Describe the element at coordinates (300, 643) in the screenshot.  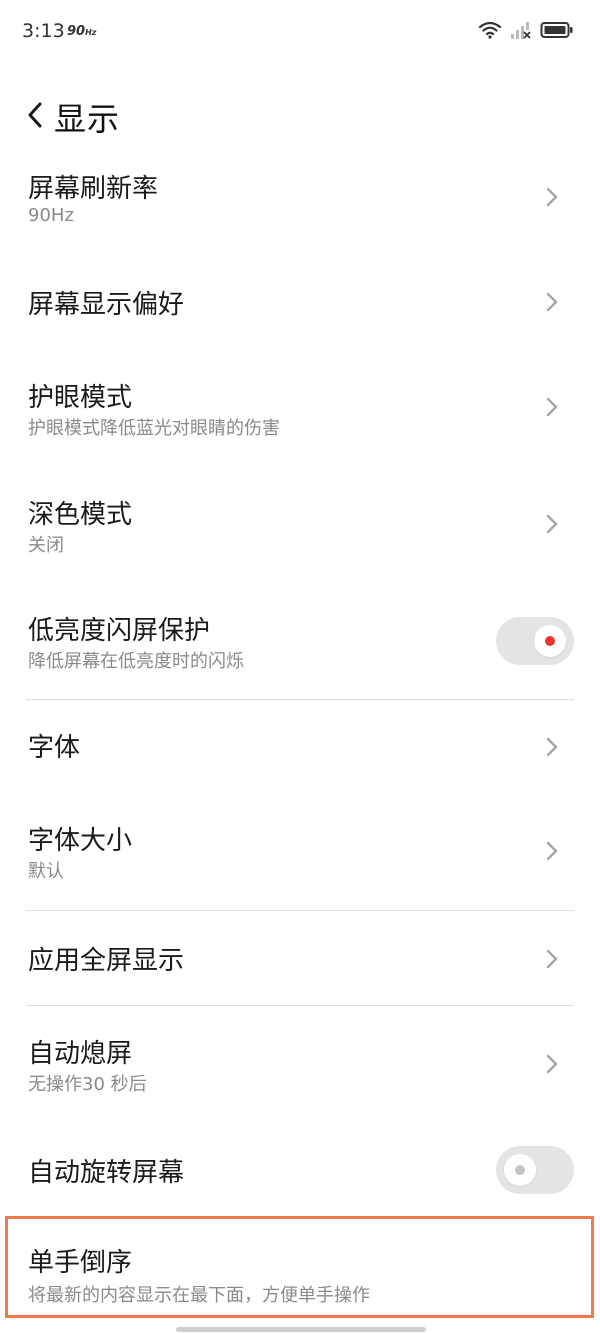
I see `setting-item-low-brightness-flicker: 低亮度闪屏保护 降低屏幕在低亮度时的闪烁` at that location.